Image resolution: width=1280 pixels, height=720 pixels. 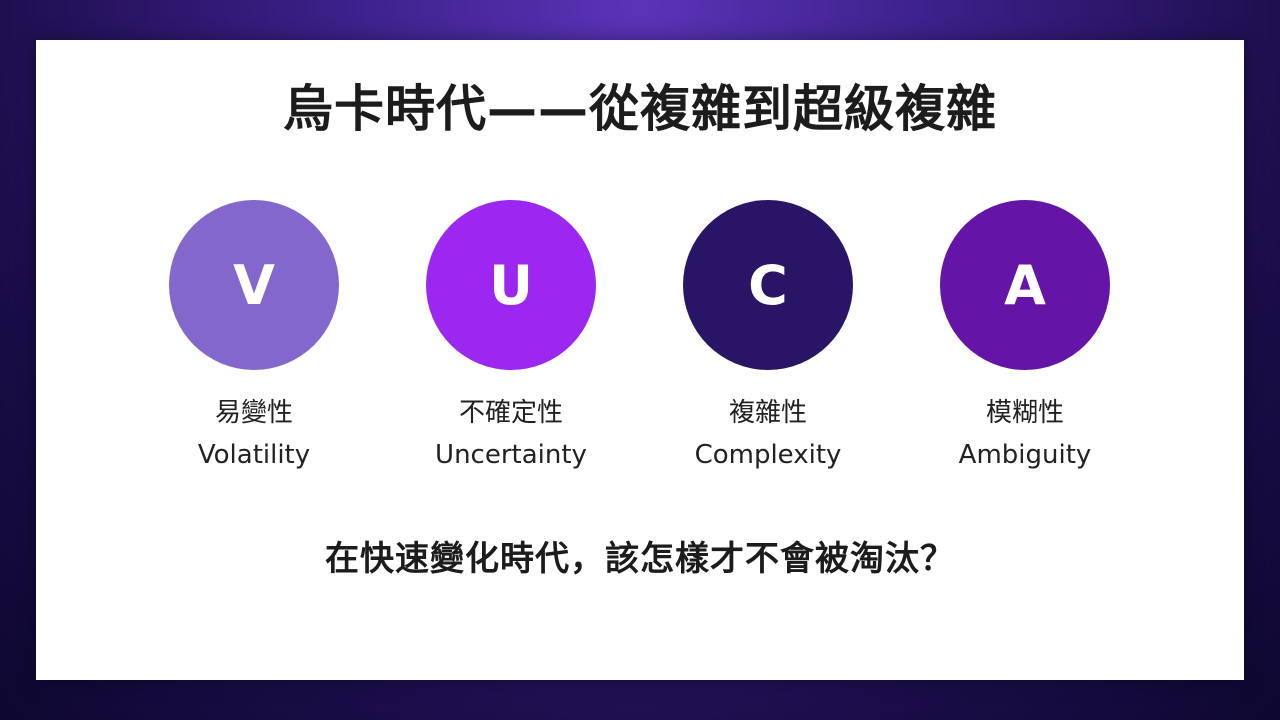 I want to click on item-label-en: Uncertainty, so click(x=511, y=455).